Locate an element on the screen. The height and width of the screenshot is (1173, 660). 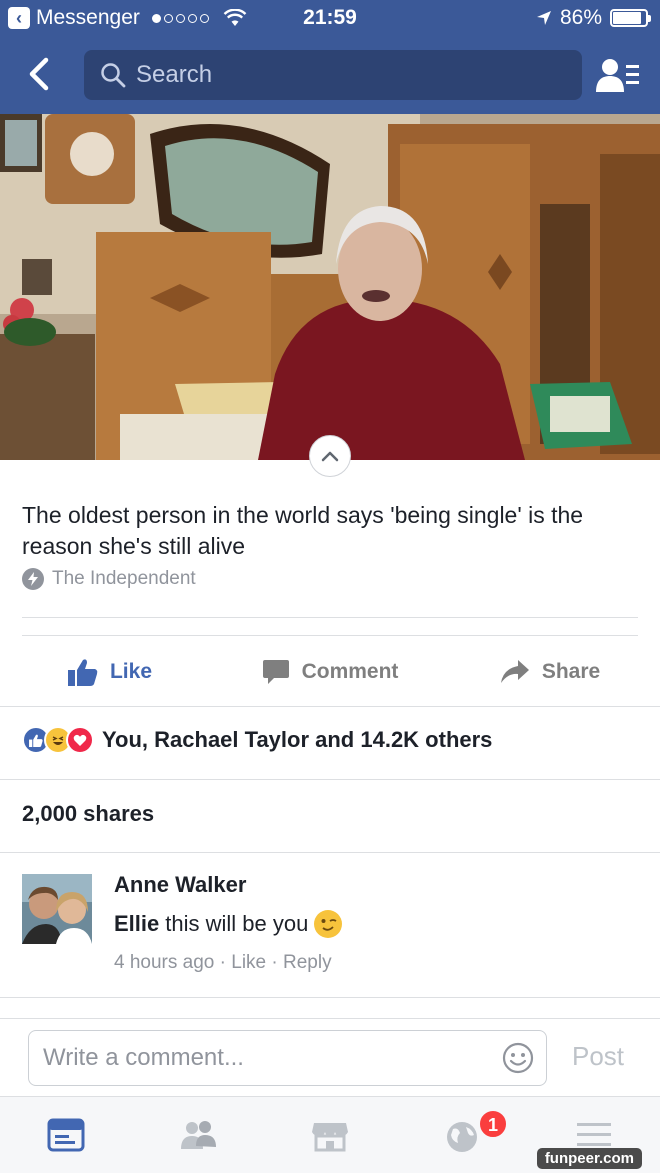
post-comment-button: Post is located at coordinates (598, 1056).